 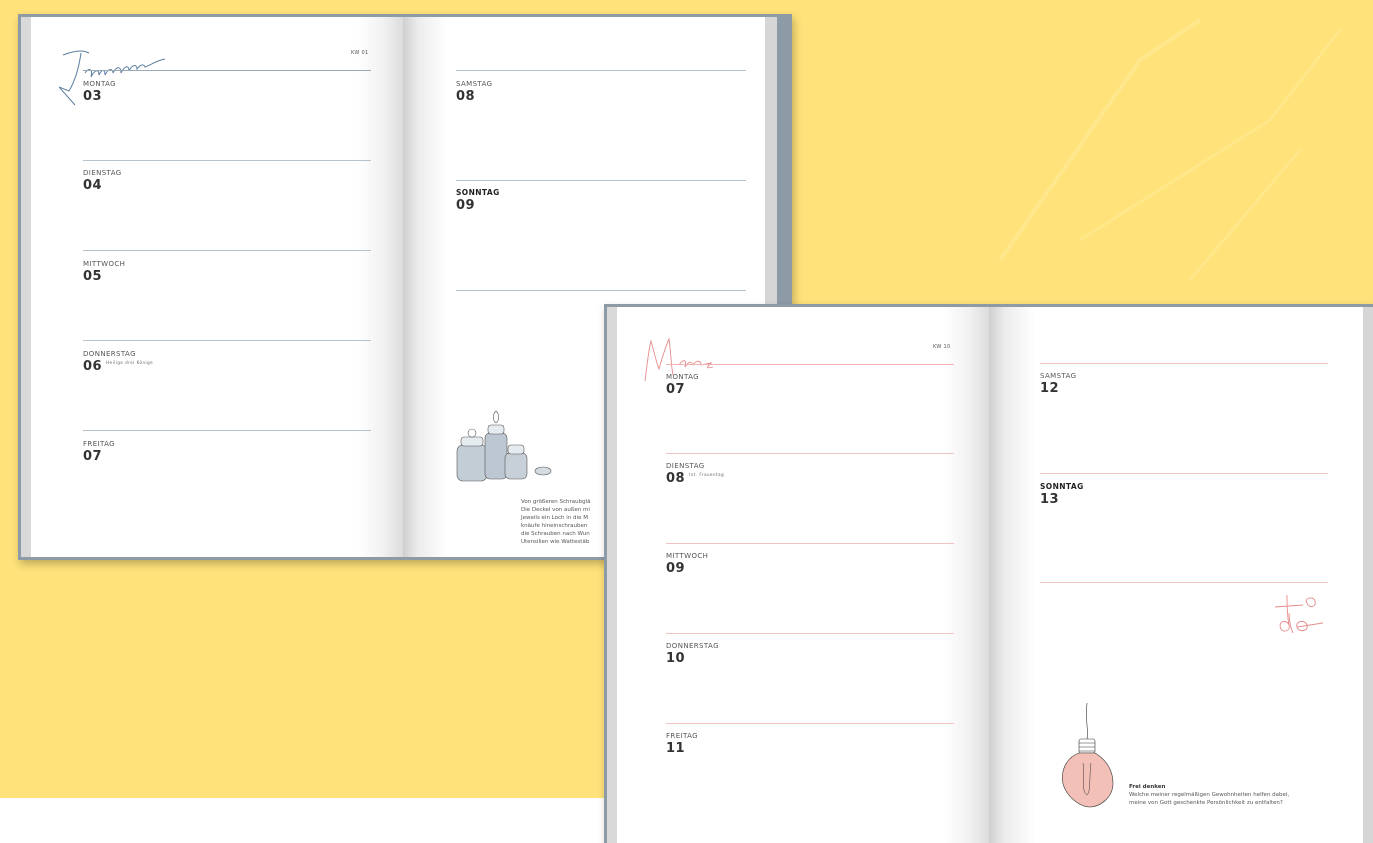 I want to click on day-number: 11, so click(x=676, y=748).